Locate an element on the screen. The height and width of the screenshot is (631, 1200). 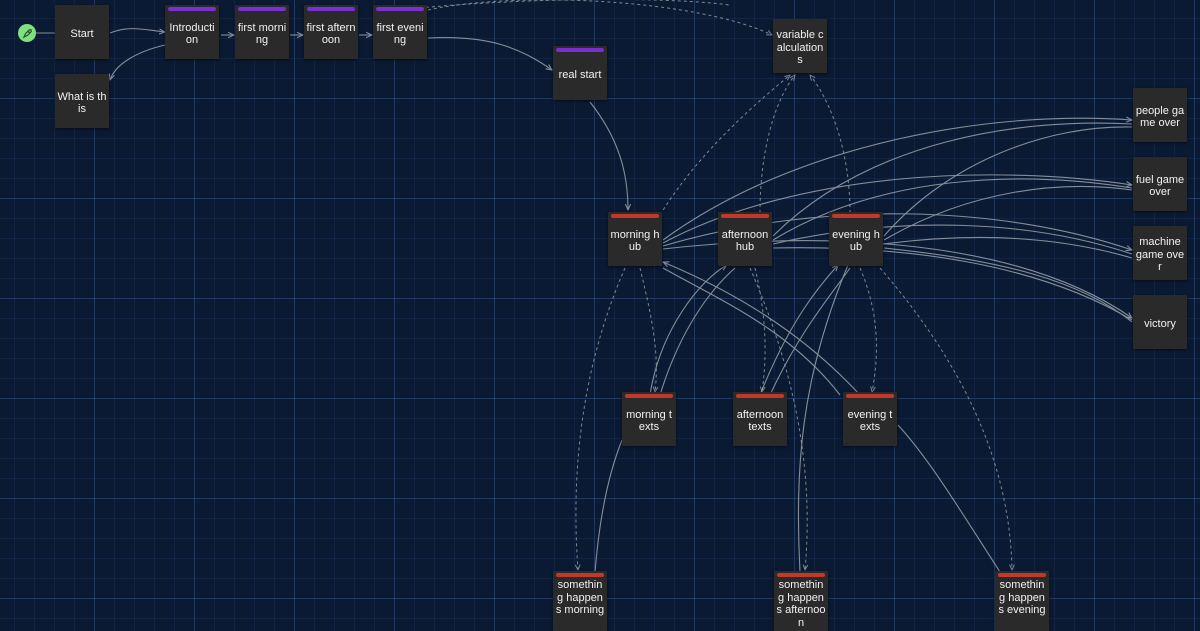
node-label: machine game over is located at coordinates (1160, 255).